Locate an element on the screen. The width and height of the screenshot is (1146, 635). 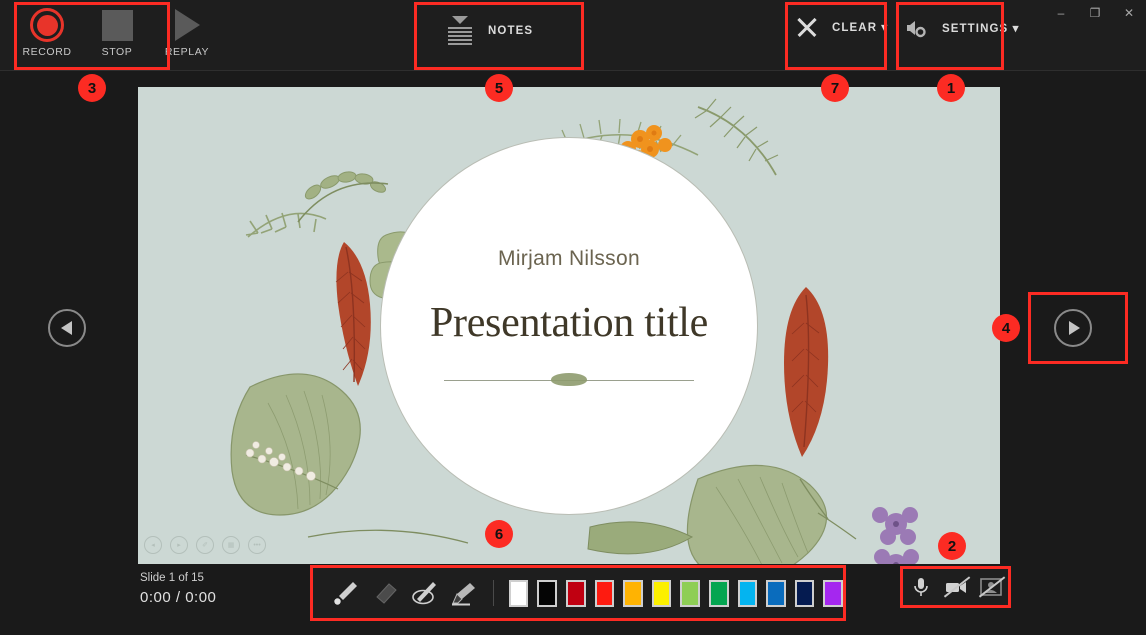
presenter-view-off-icon is located at coordinates (991, 587).